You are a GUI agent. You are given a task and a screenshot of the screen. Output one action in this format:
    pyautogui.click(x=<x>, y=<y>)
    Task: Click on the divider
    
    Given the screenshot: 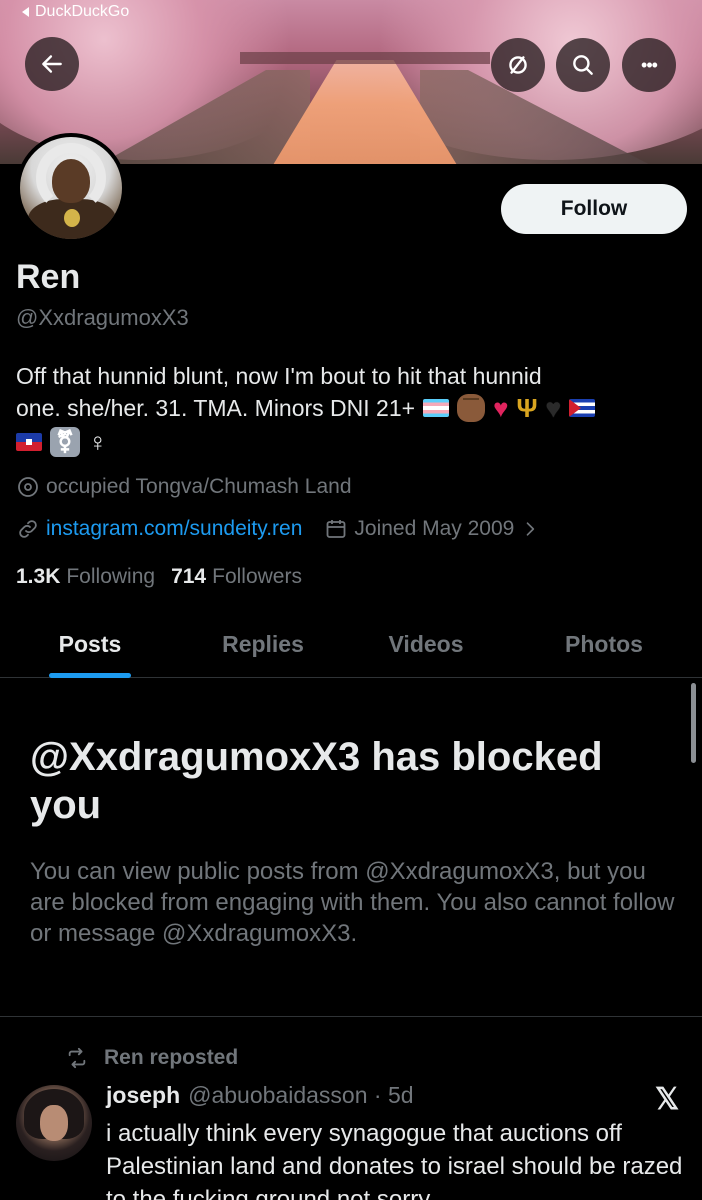 What is the action you would take?
    pyautogui.click(x=351, y=1016)
    